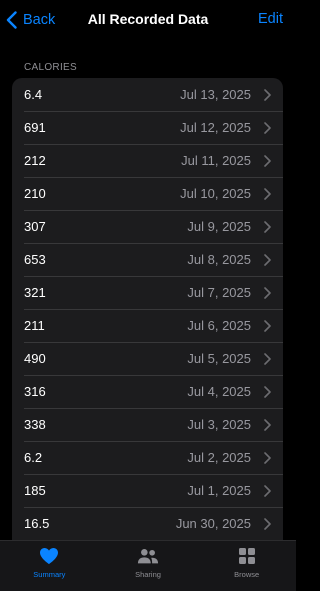 The image size is (320, 591). Describe the element at coordinates (35, 193) in the screenshot. I see `row-value: 210` at that location.